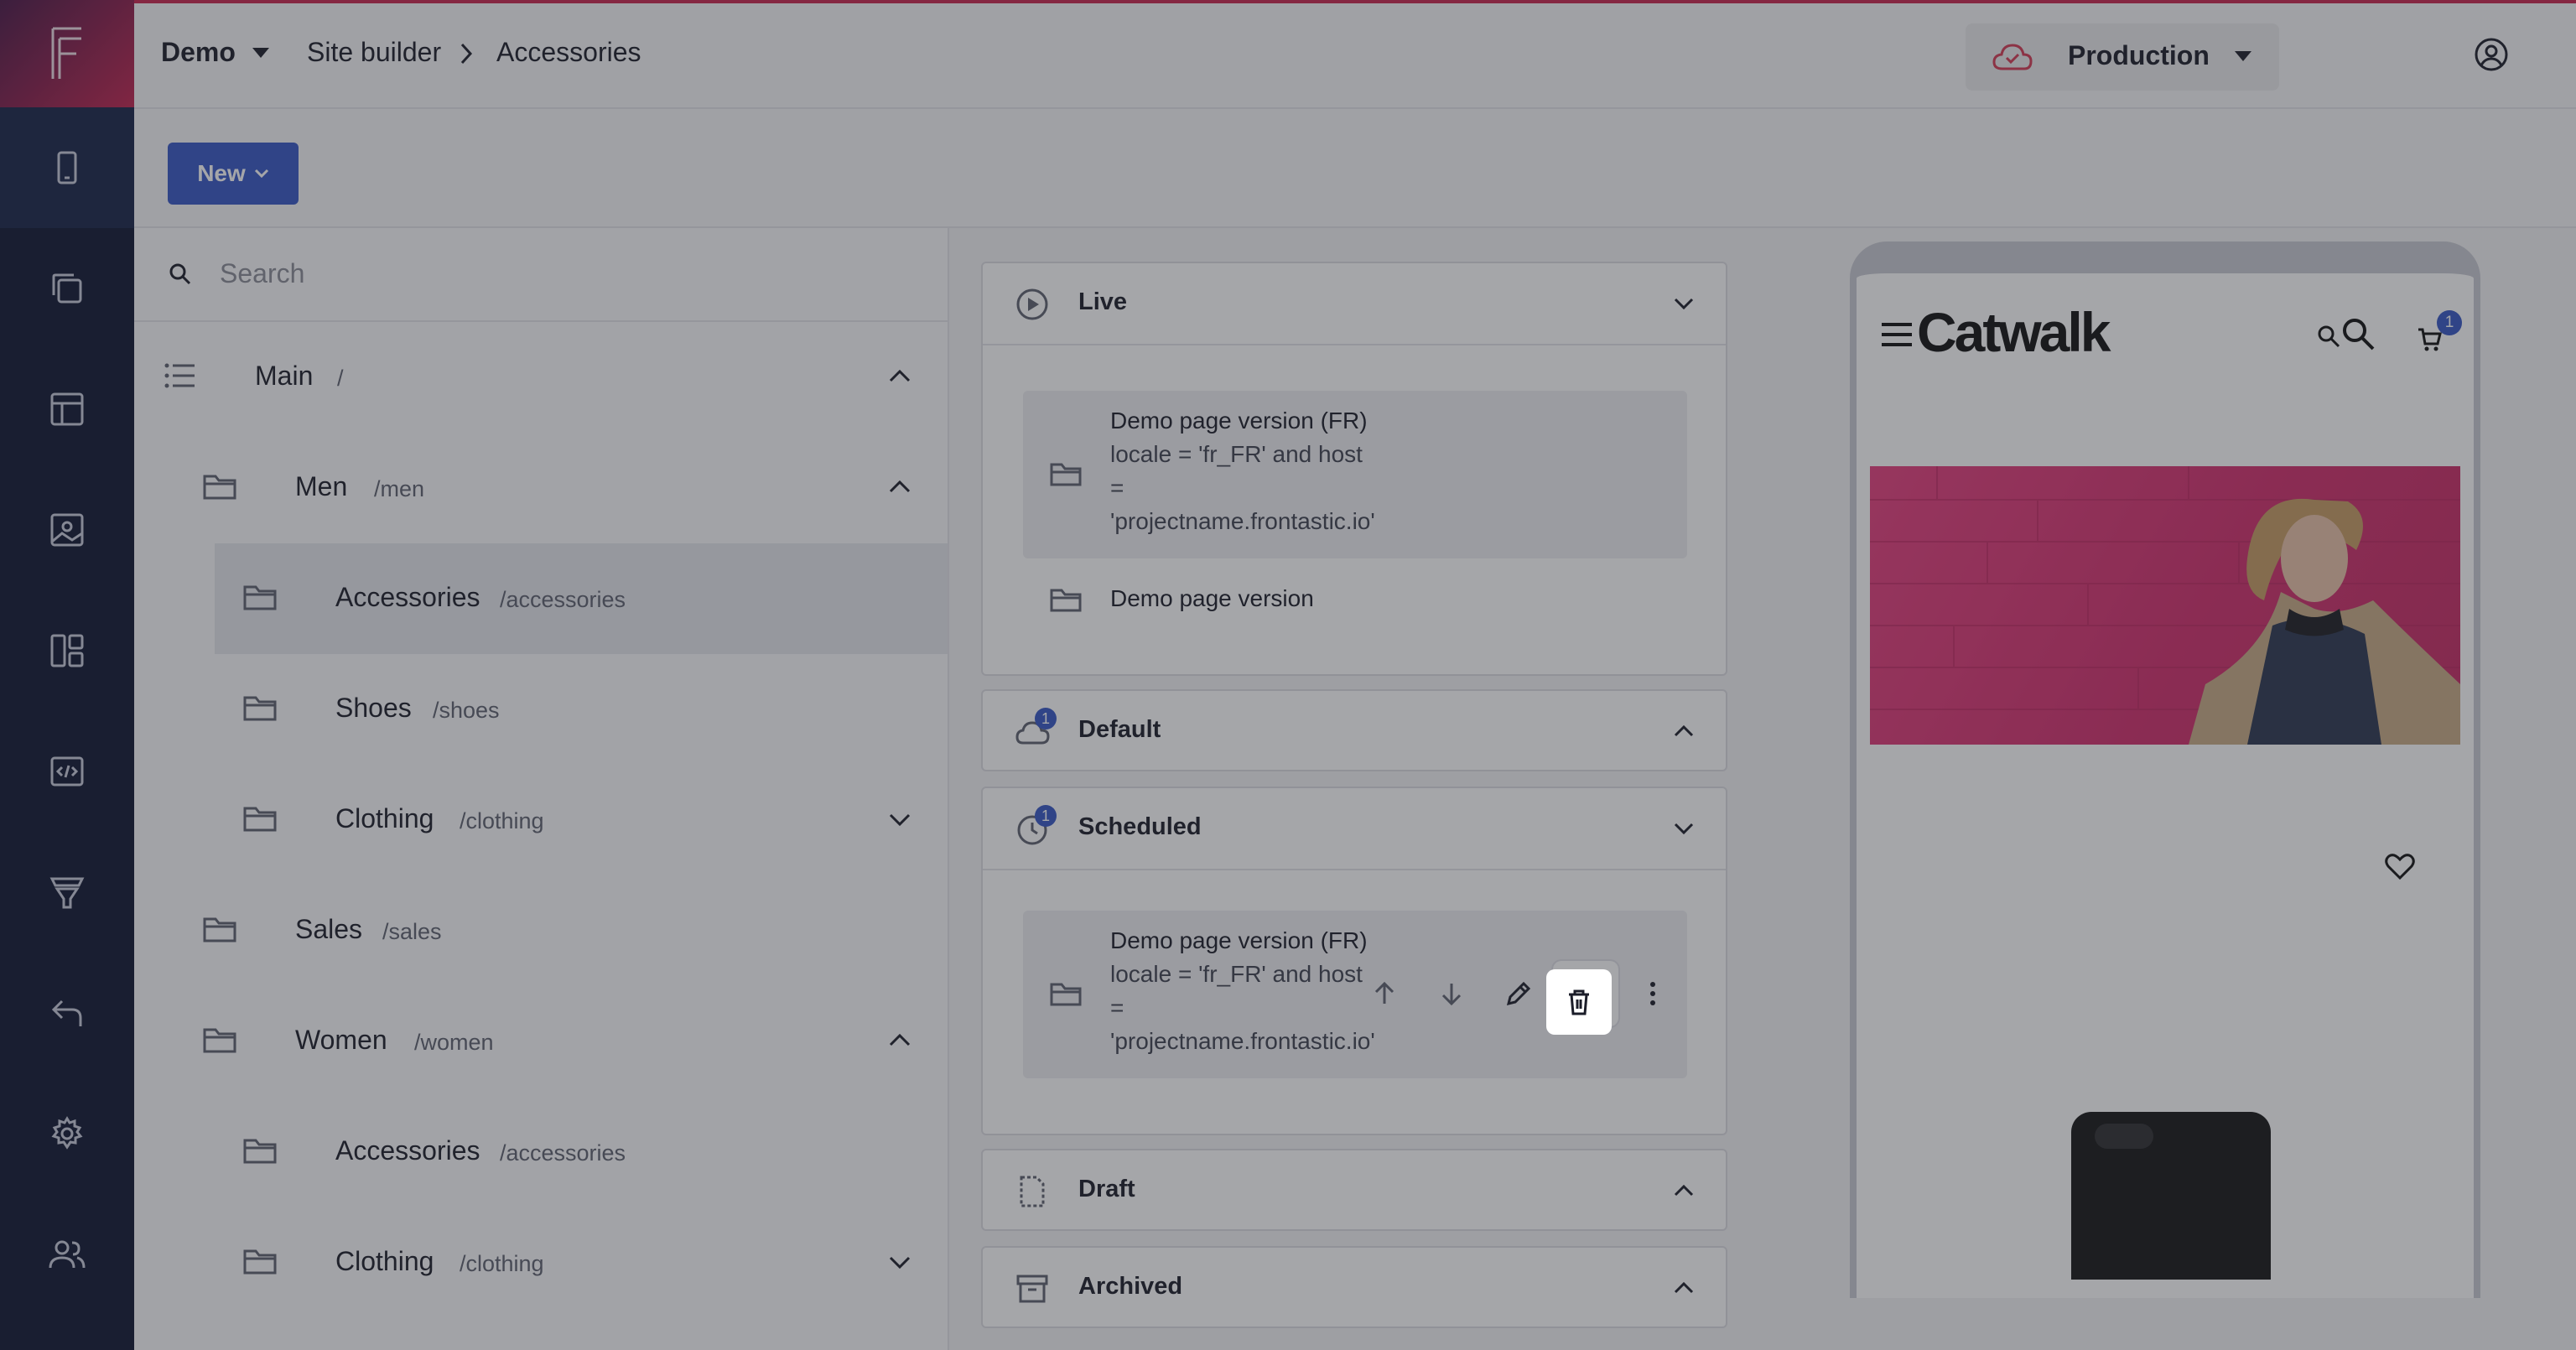 The width and height of the screenshot is (2576, 1350). Describe the element at coordinates (1236, 974) in the screenshot. I see `version-condition: locale = 'fr_FR' and host` at that location.